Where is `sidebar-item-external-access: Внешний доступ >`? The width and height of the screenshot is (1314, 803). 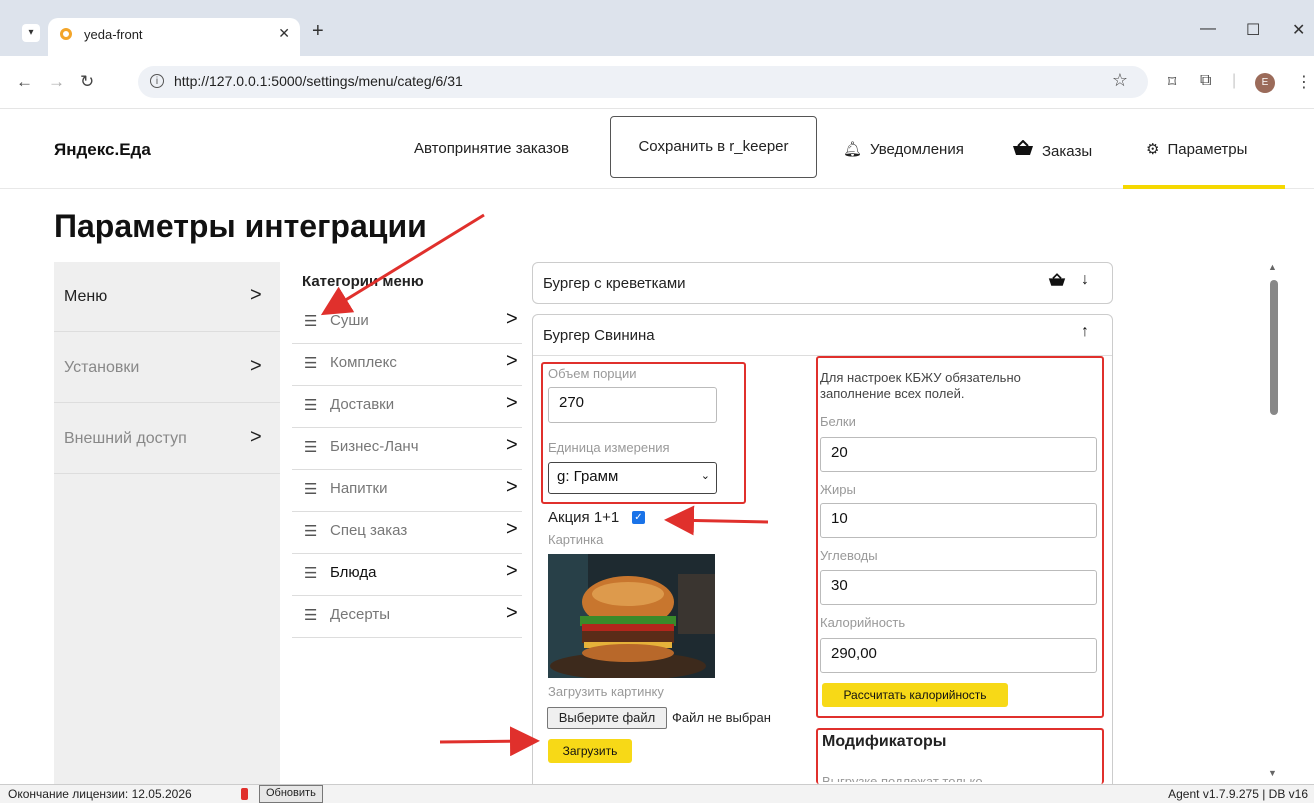 sidebar-item-external-access: Внешний доступ > is located at coordinates (167, 439).